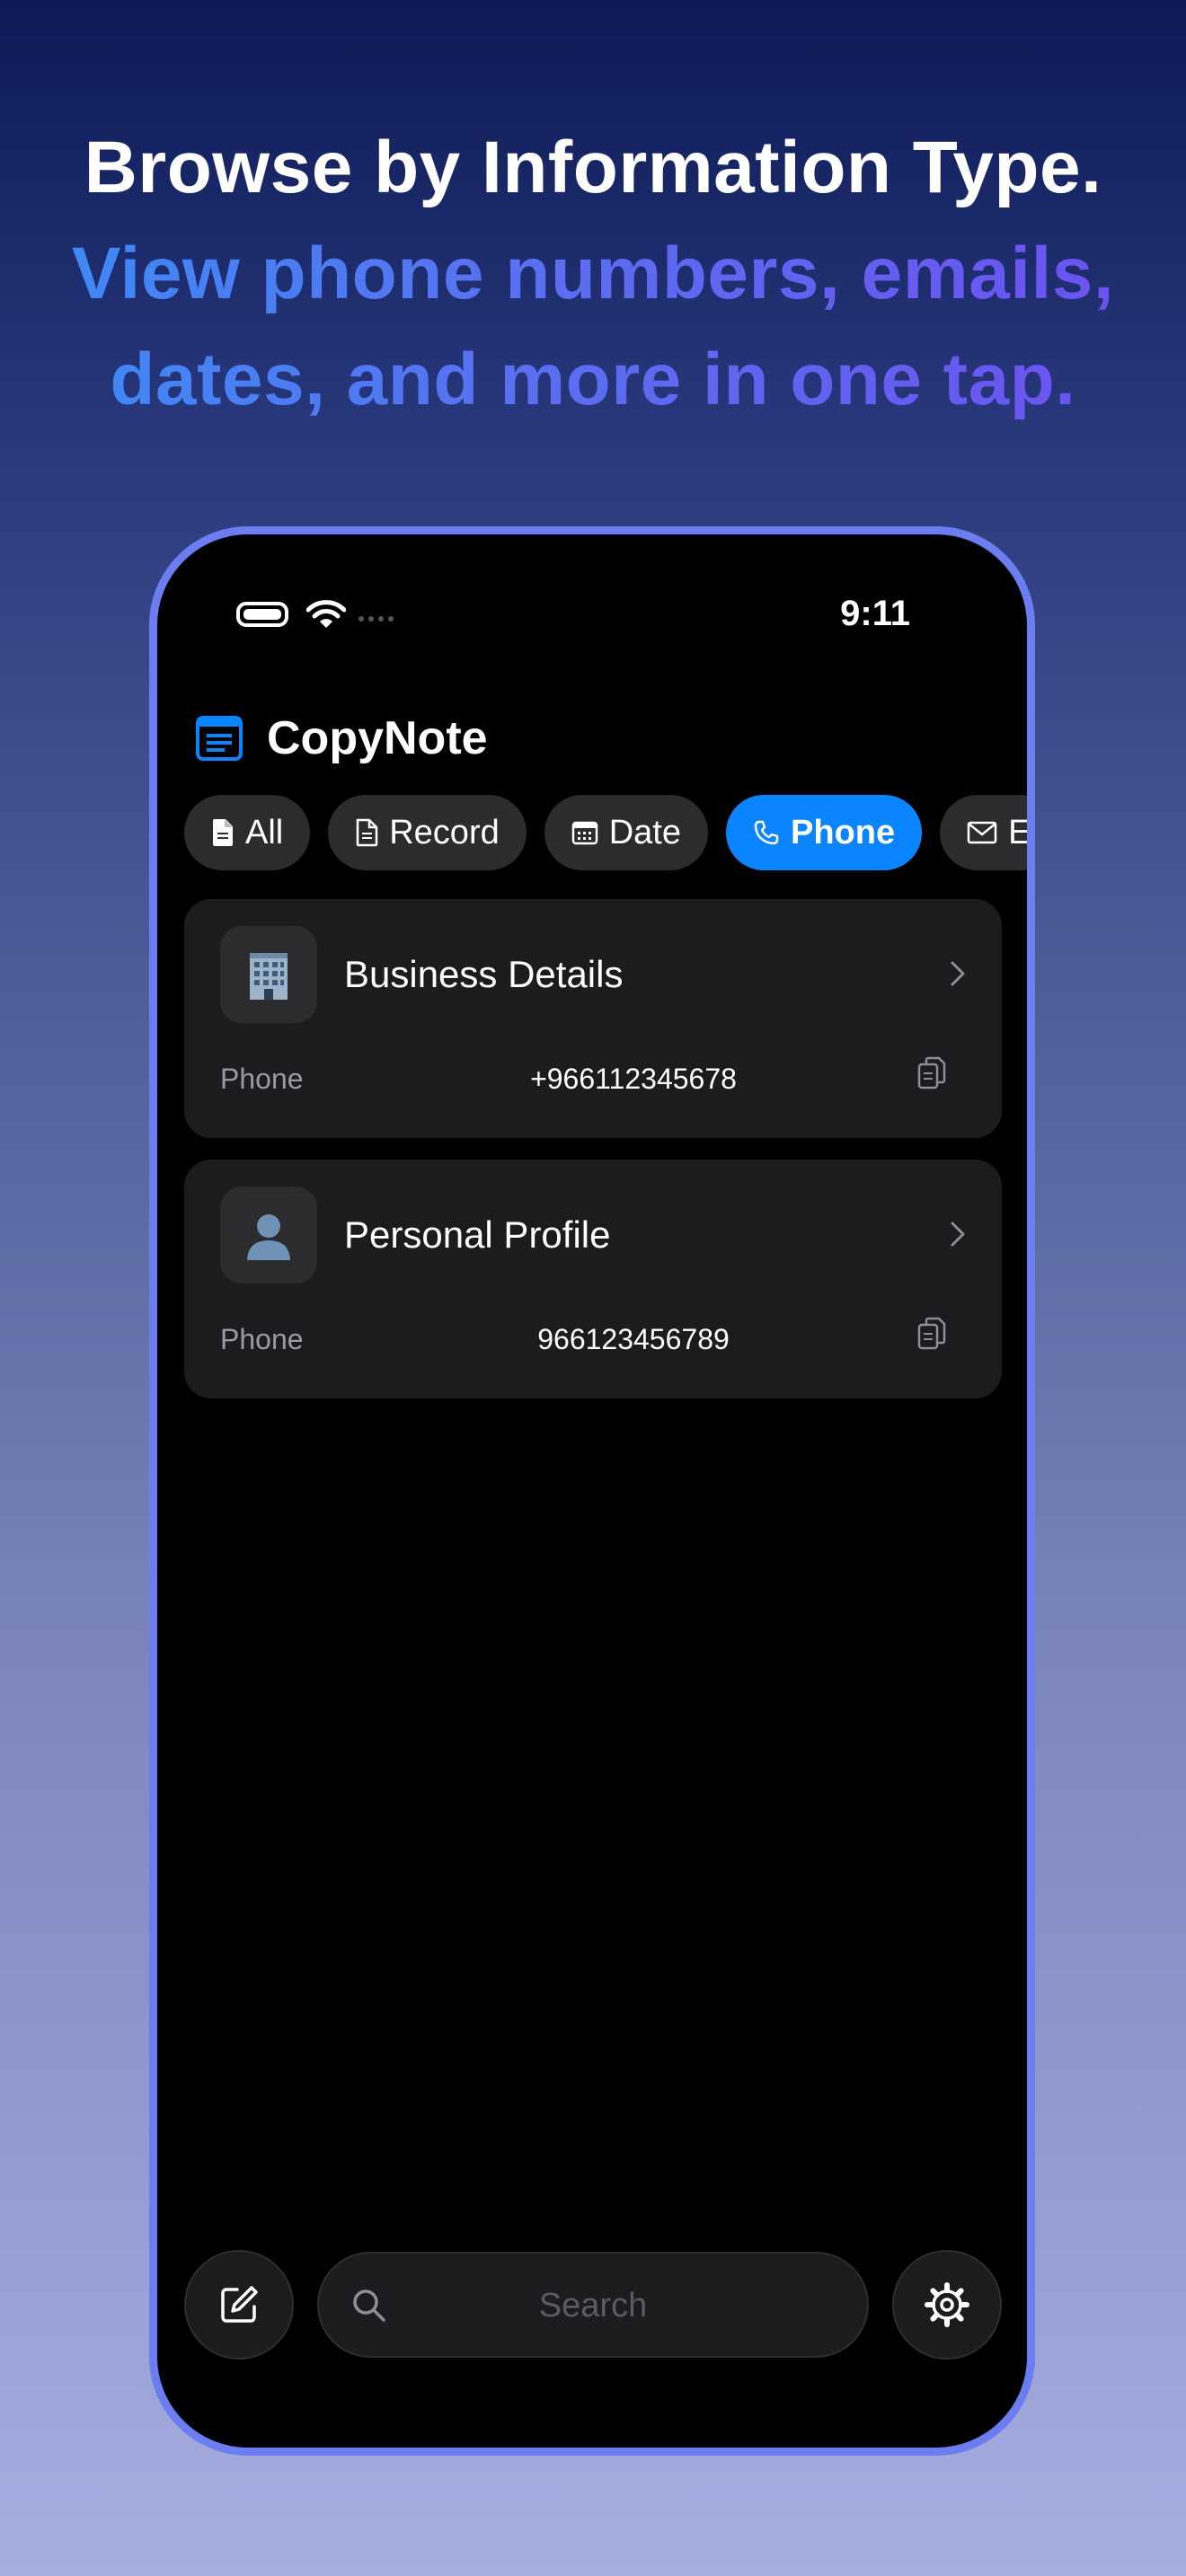 The width and height of the screenshot is (1186, 2576). What do you see at coordinates (593, 380) in the screenshot?
I see `headline-subline-2: dates, and more in one tap.` at bounding box center [593, 380].